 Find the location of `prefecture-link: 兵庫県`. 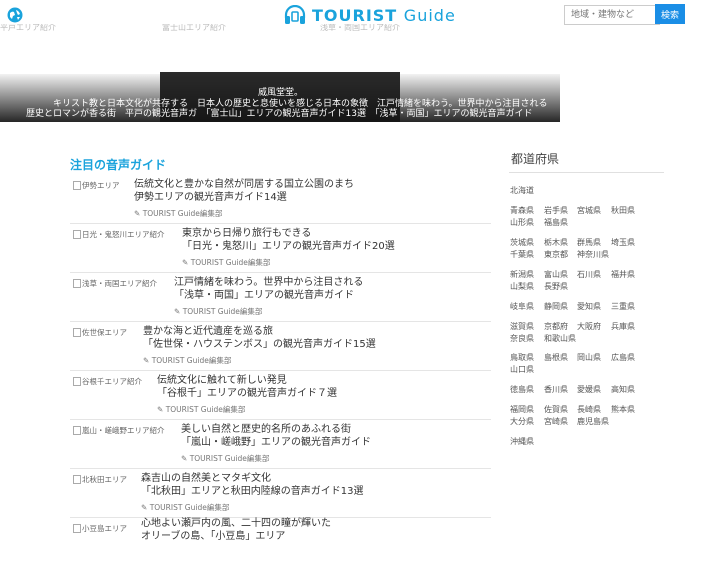

prefecture-link: 兵庫県 is located at coordinates (623, 326).